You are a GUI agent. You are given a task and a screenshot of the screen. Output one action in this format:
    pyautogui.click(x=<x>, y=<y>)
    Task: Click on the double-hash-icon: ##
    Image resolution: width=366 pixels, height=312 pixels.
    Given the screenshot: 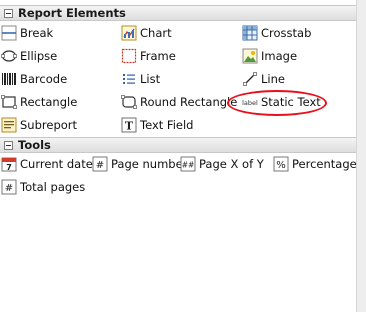 What is the action you would take?
    pyautogui.click(x=188, y=164)
    